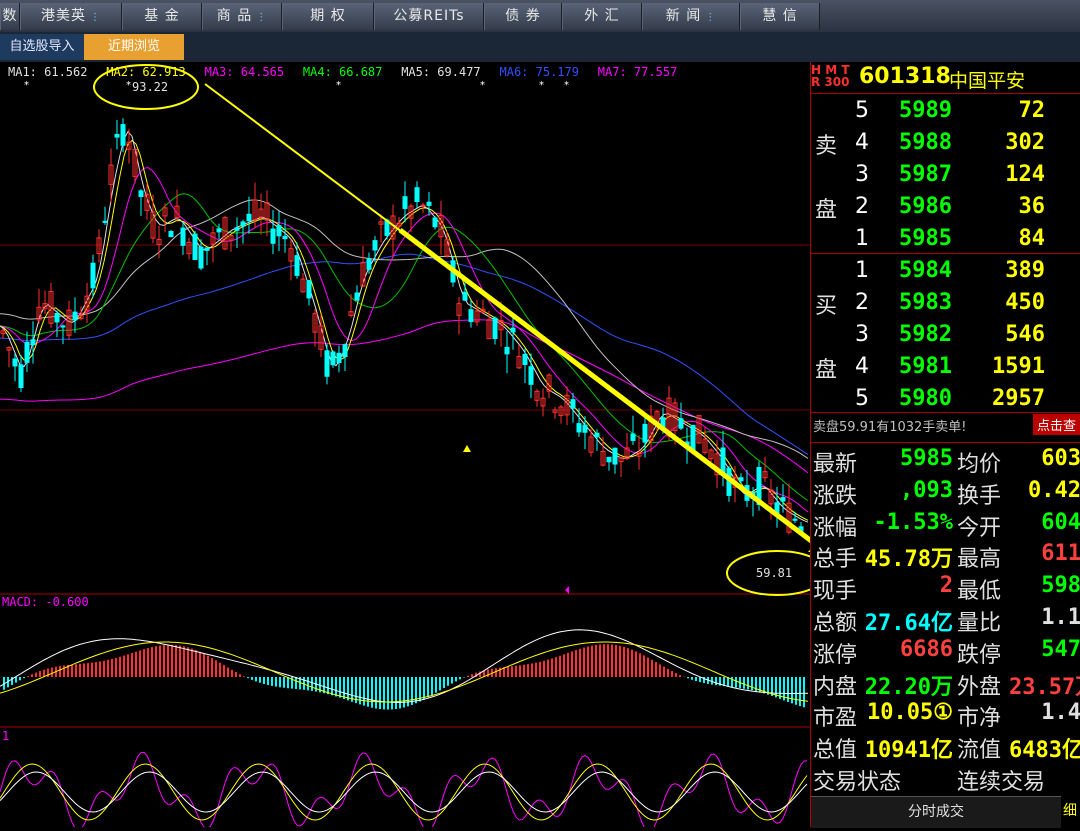  Describe the element at coordinates (925, 206) in the screenshot. I see `ask-price: 5986` at that location.